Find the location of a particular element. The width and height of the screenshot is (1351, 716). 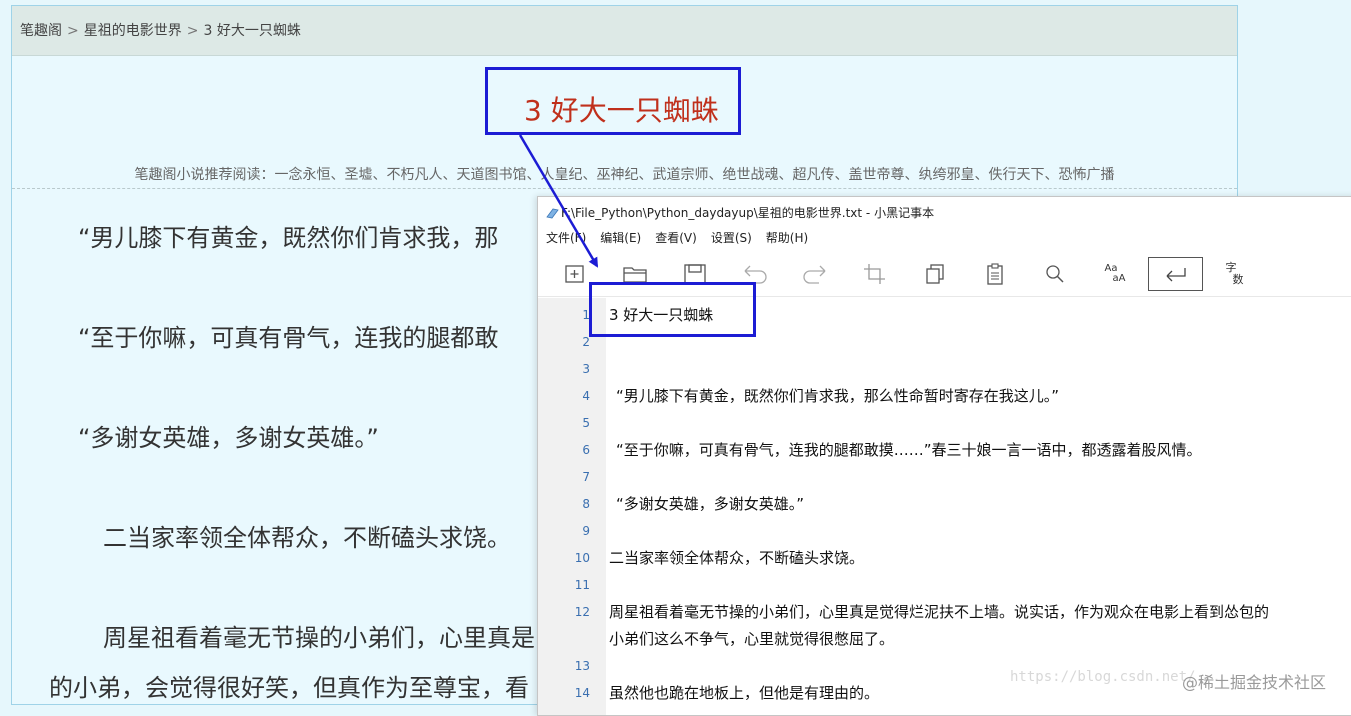

menu-view: 查看(V) is located at coordinates (676, 238).